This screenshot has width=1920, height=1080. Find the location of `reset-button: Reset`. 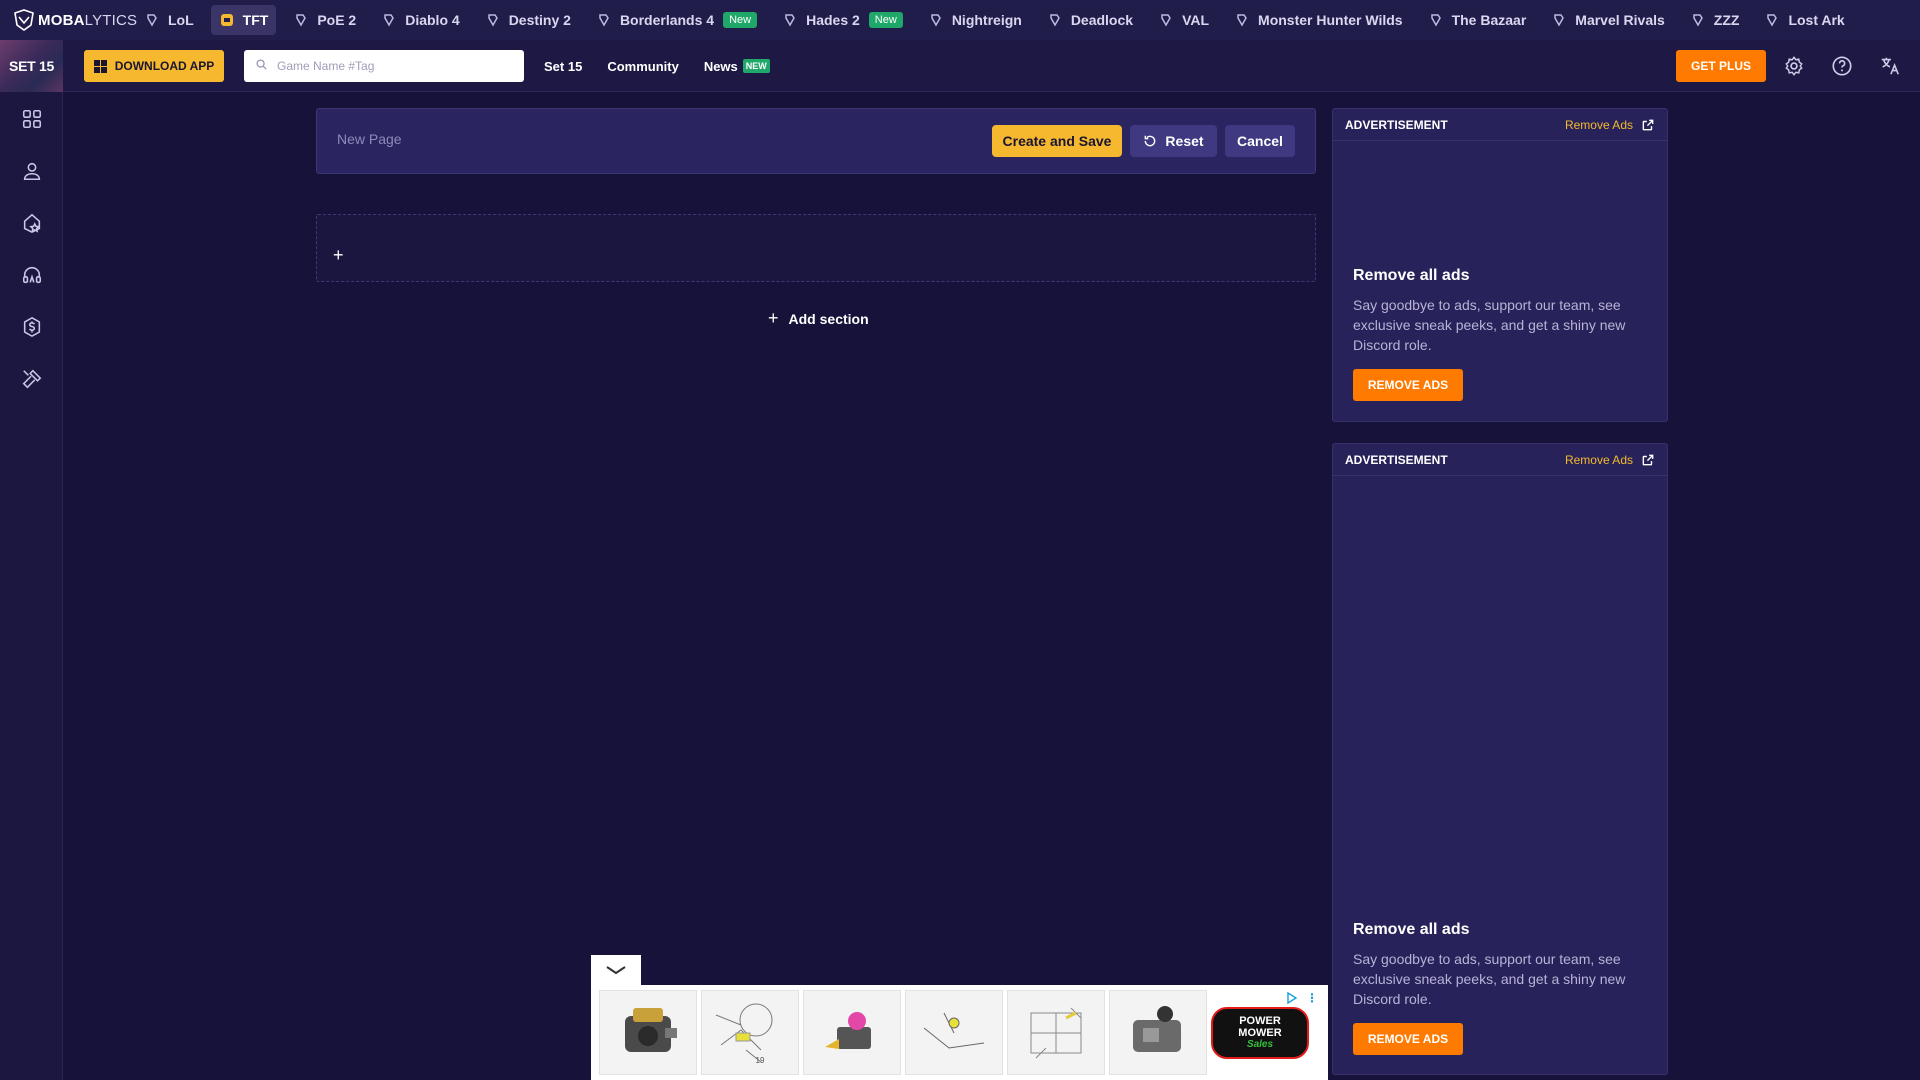

reset-button: Reset is located at coordinates (1173, 141).